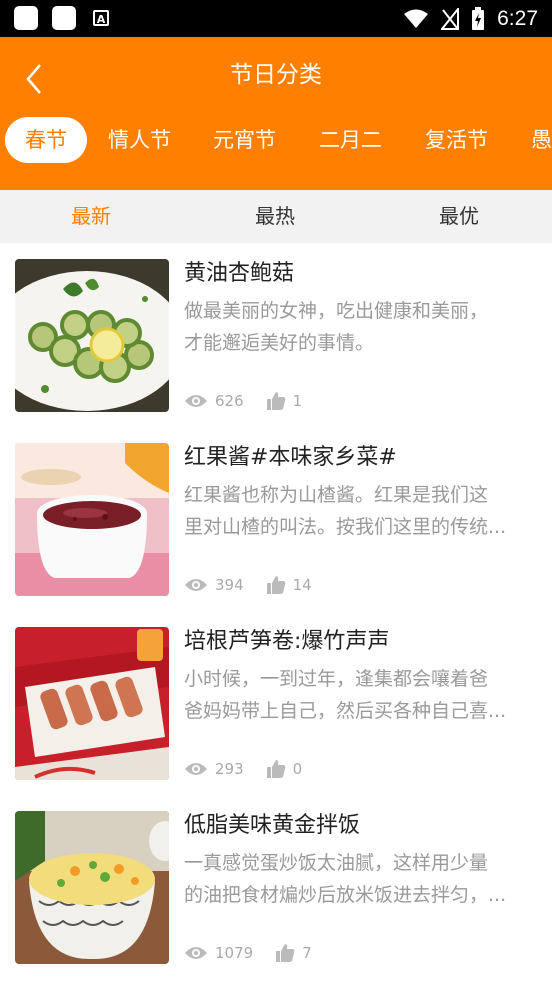 Image resolution: width=552 pixels, height=981 pixels. I want to click on recipe-description-line: 红果酱也称为山楂酱。红果是我们这, so click(336, 495).